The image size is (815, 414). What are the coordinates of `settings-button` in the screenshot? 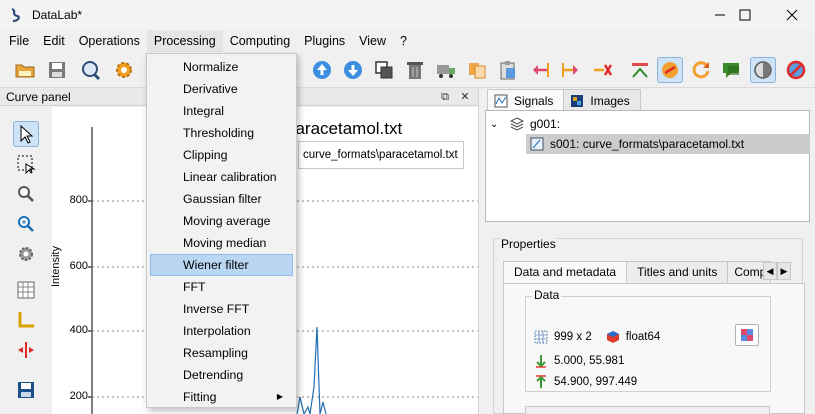 It's located at (124, 70).